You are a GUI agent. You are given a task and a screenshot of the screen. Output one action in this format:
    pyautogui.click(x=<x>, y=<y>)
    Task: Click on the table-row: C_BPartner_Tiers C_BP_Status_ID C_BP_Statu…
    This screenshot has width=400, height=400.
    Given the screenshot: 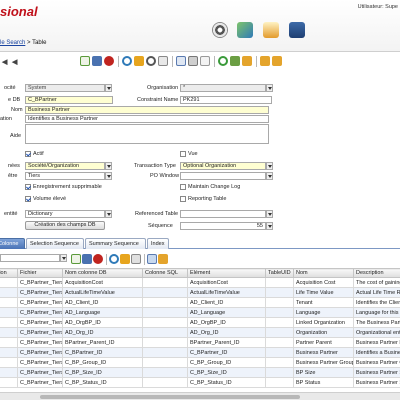 What is the action you would take?
    pyautogui.click(x=200, y=382)
    